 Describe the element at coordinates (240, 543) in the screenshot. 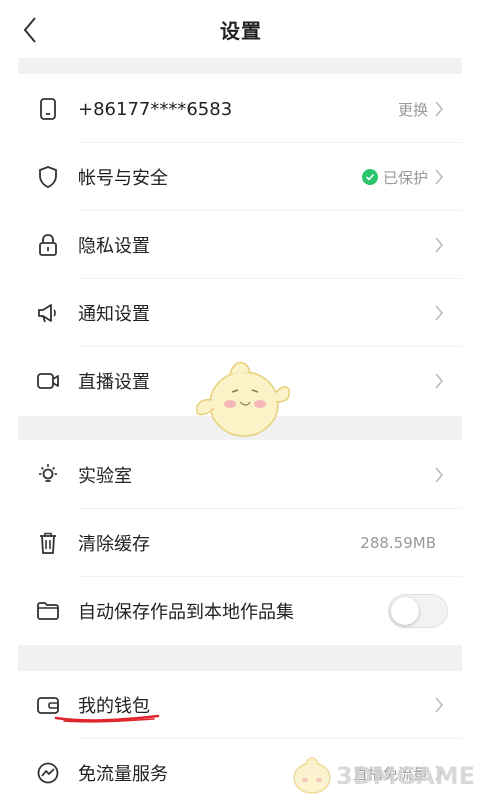

I see `clear-cache-row: 清除缓存 288.59MB` at that location.